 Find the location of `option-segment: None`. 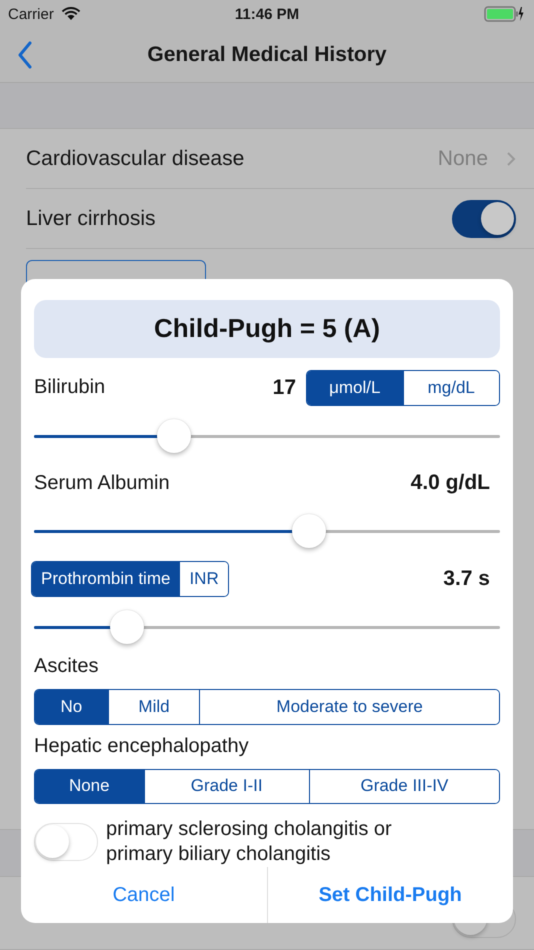

option-segment: None is located at coordinates (89, 787).